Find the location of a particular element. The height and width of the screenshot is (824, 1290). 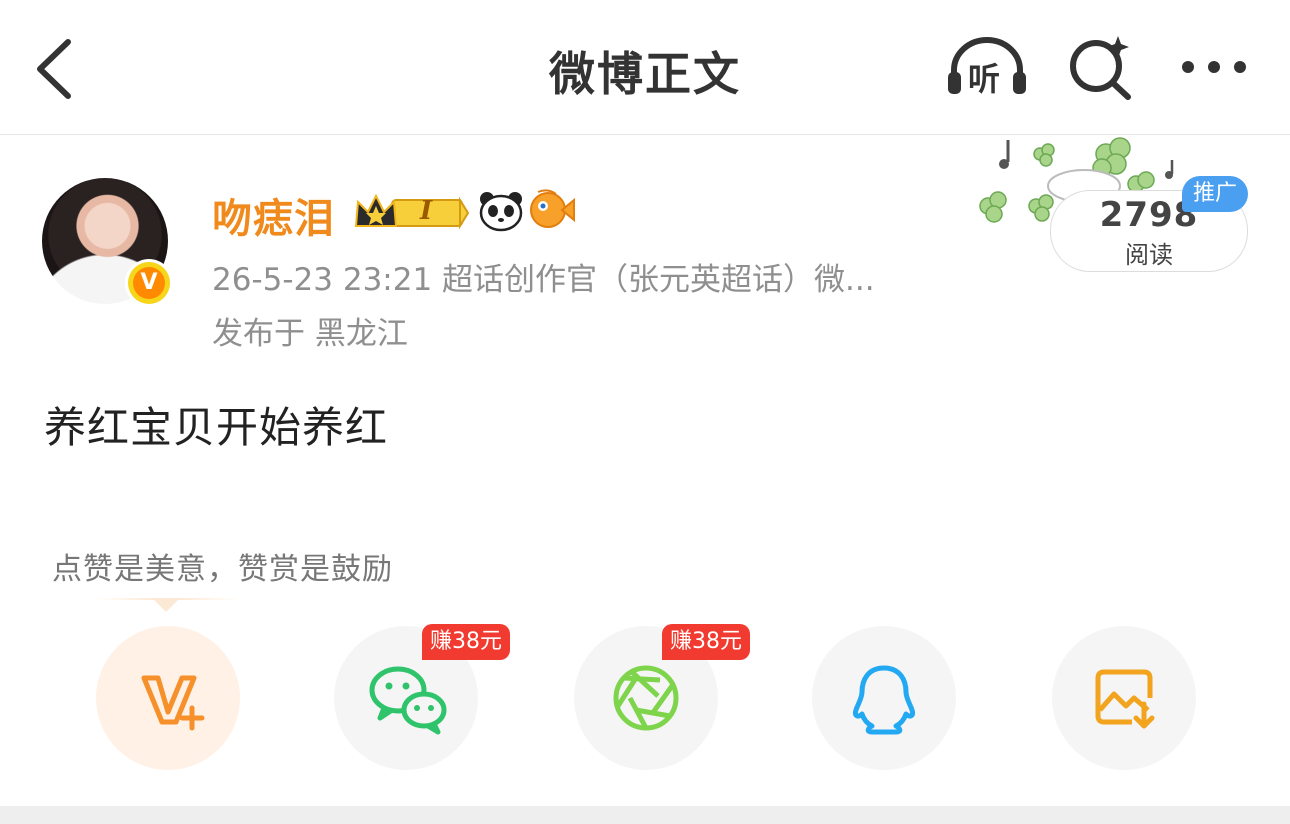

post-content: 养红宝贝开始养红 is located at coordinates (216, 427).